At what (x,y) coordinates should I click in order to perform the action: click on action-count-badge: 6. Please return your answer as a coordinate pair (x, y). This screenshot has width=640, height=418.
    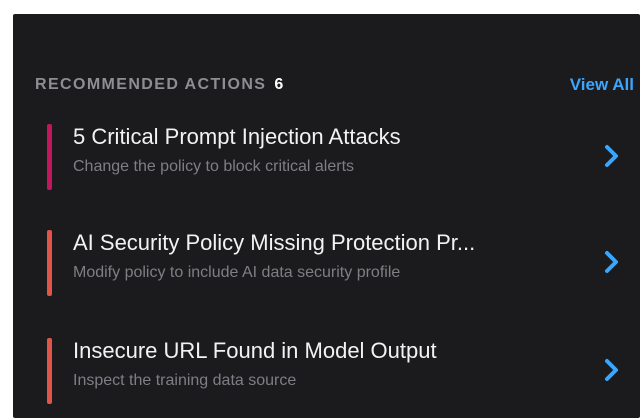
    Looking at the image, I should click on (279, 84).